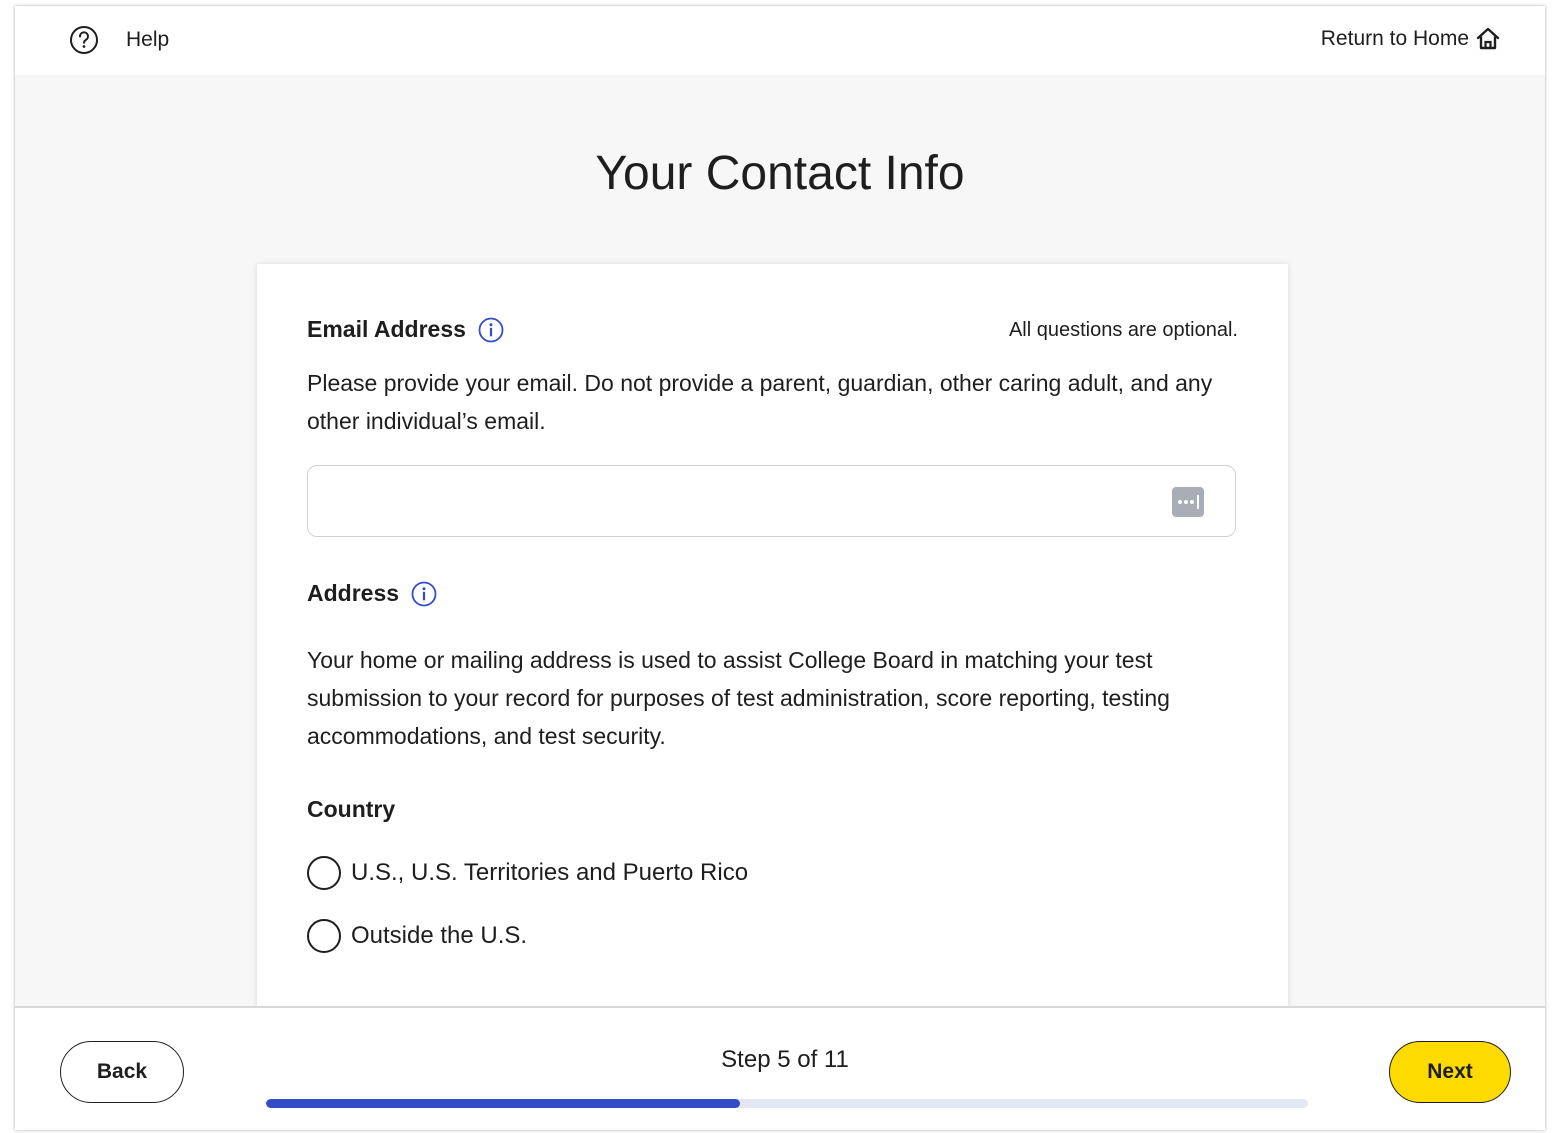 Image resolution: width=1554 pixels, height=1133 pixels. What do you see at coordinates (780, 40) in the screenshot?
I see `top-bar: Help Return to Home` at bounding box center [780, 40].